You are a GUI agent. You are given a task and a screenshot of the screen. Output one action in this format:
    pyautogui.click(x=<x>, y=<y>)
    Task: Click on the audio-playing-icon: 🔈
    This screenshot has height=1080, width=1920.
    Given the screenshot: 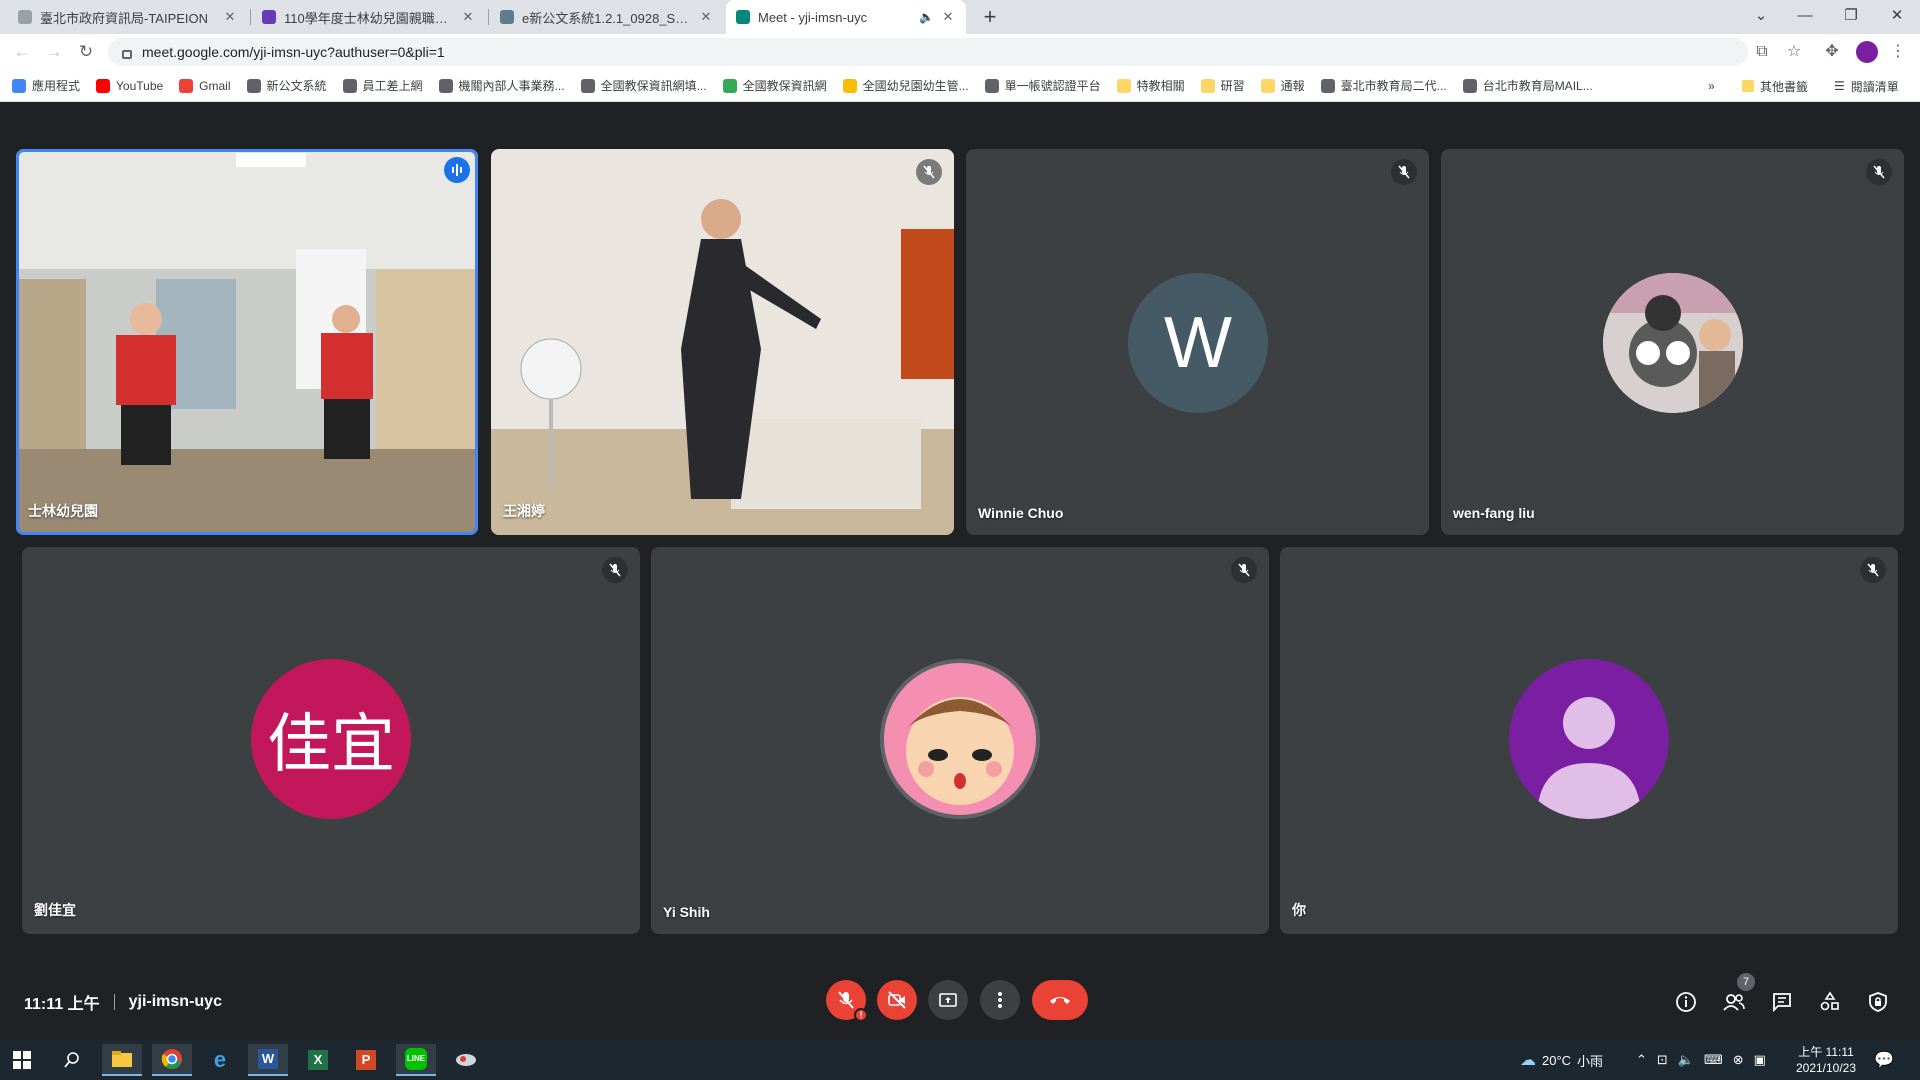 What is the action you would take?
    pyautogui.click(x=926, y=17)
    